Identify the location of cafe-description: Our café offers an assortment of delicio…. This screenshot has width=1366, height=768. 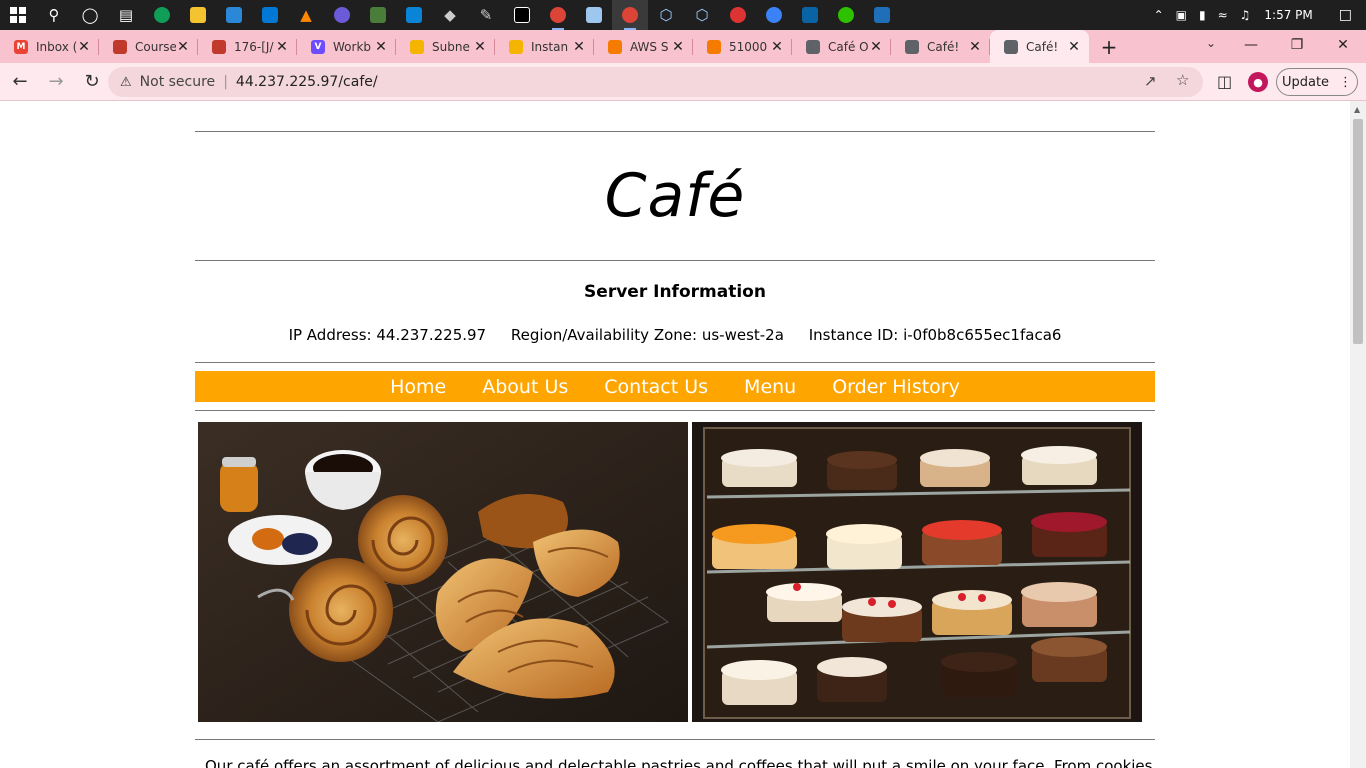
(680, 762).